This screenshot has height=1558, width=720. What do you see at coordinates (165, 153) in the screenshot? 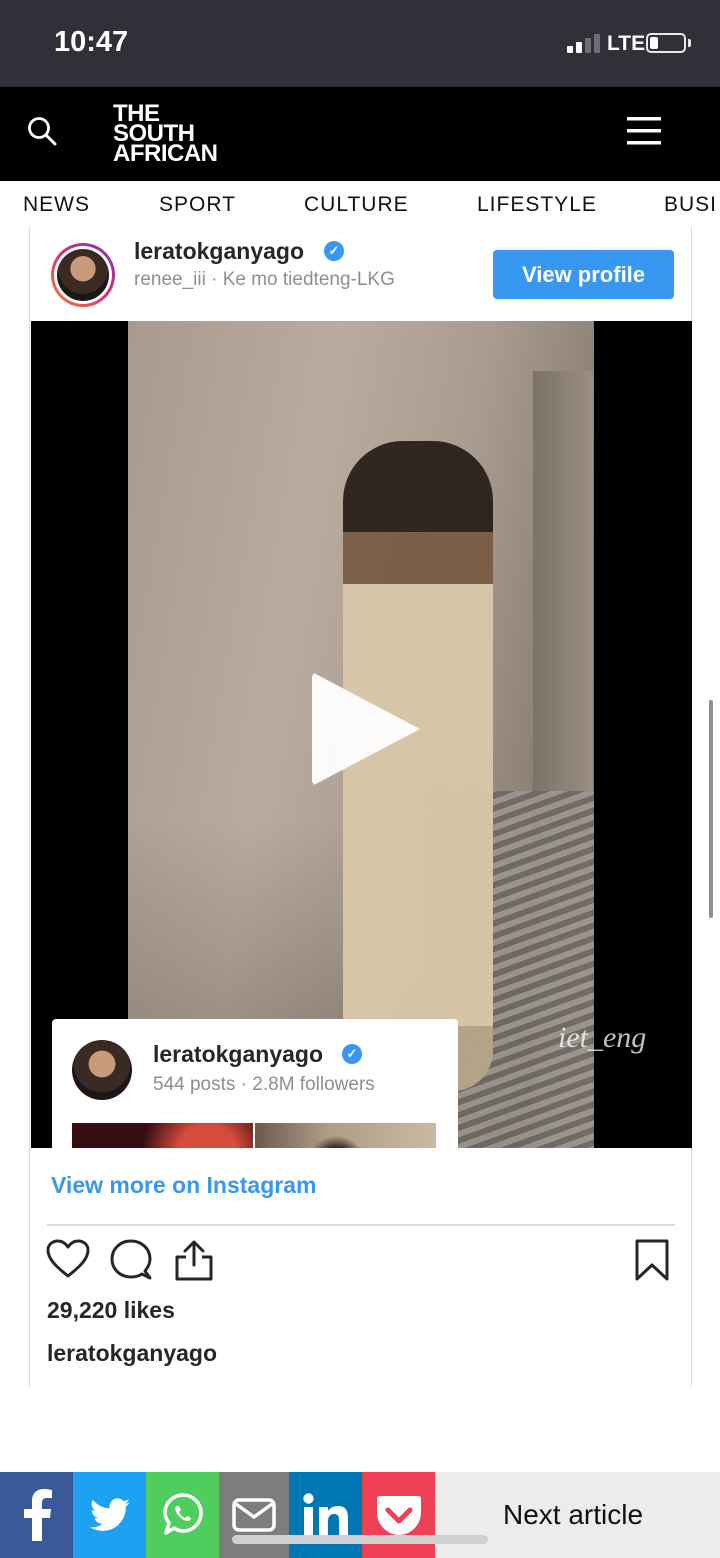
I see `logo-line-3: AFRICAN` at bounding box center [165, 153].